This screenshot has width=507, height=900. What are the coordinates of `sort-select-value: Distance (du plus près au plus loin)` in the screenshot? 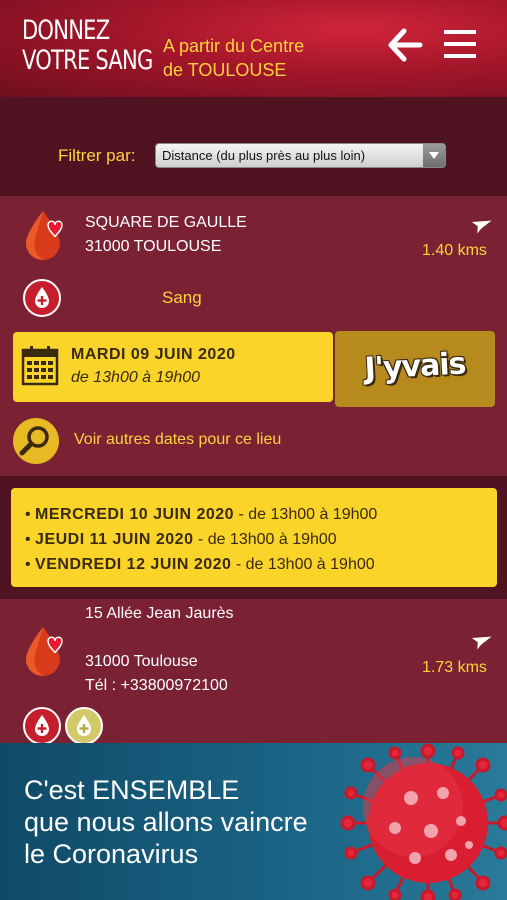 It's located at (264, 155).